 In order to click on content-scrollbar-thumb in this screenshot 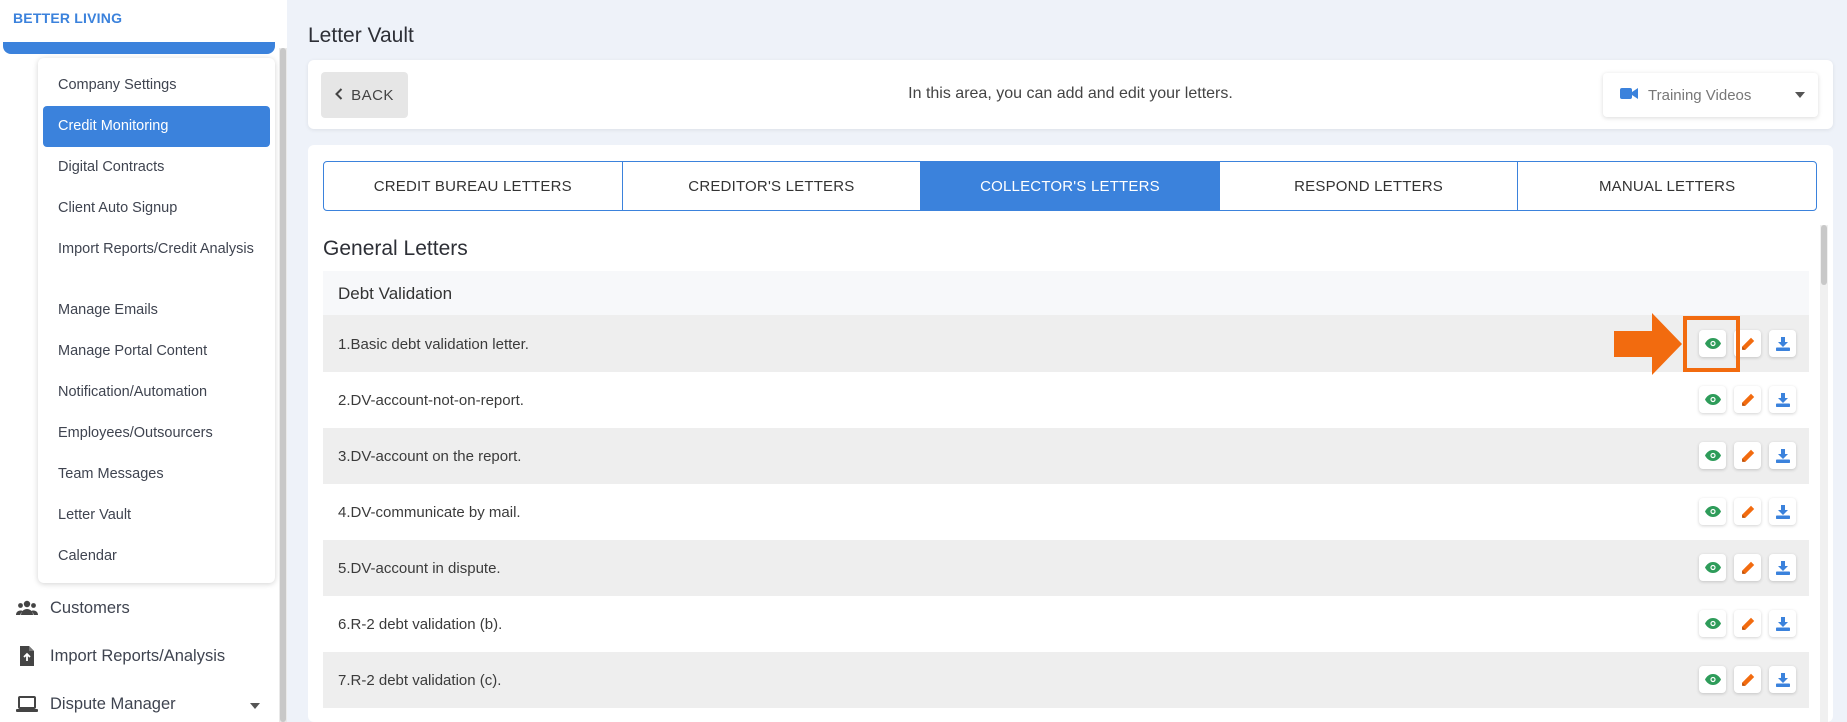, I will do `click(1824, 255)`.